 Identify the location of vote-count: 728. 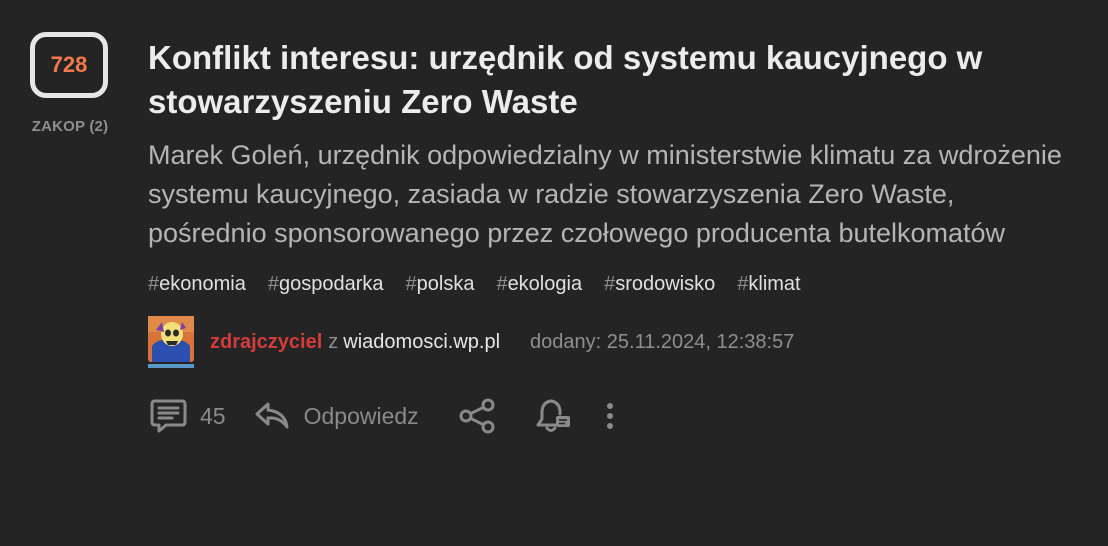
(69, 64).